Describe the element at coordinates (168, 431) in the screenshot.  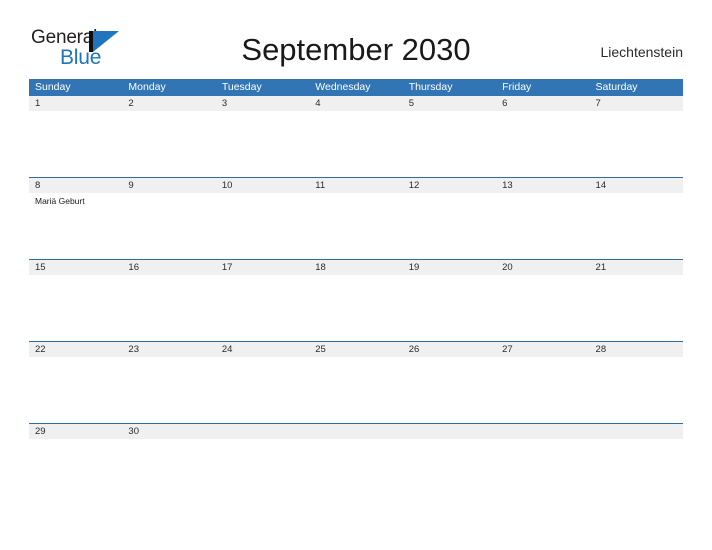
I see `date-number-30: 30` at that location.